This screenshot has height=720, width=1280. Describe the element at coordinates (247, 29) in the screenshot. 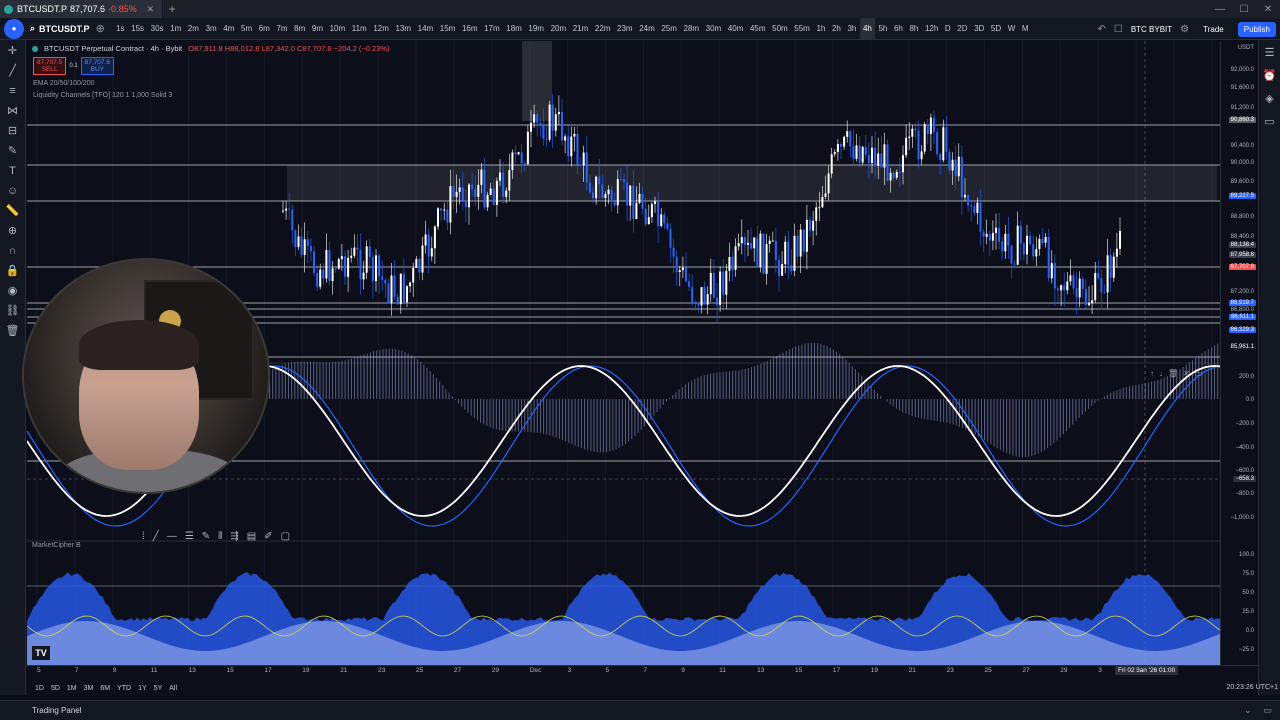

I see `timeframe-5m: 5m` at that location.